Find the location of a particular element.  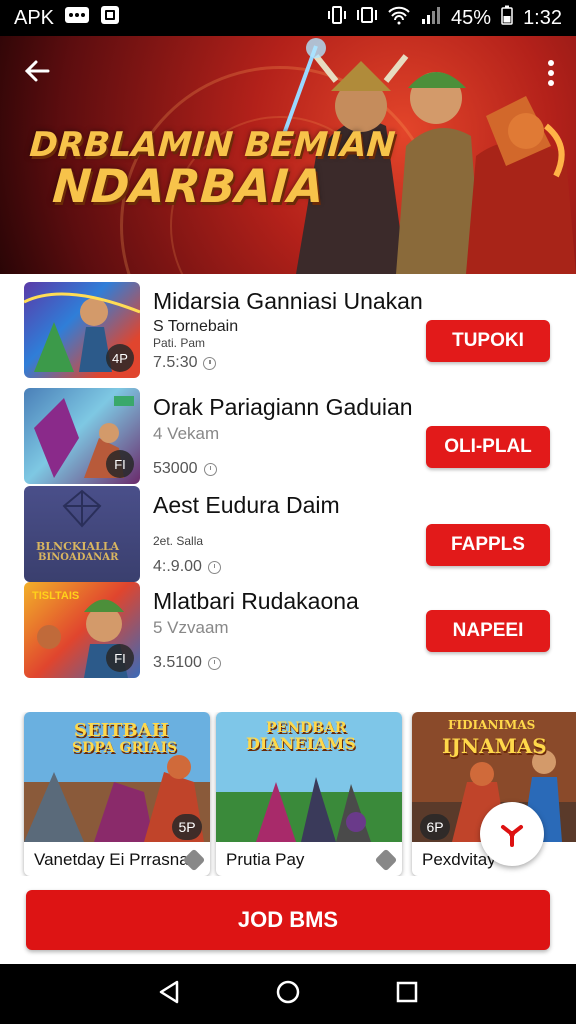

game-price: 3.5100 is located at coordinates (187, 663).